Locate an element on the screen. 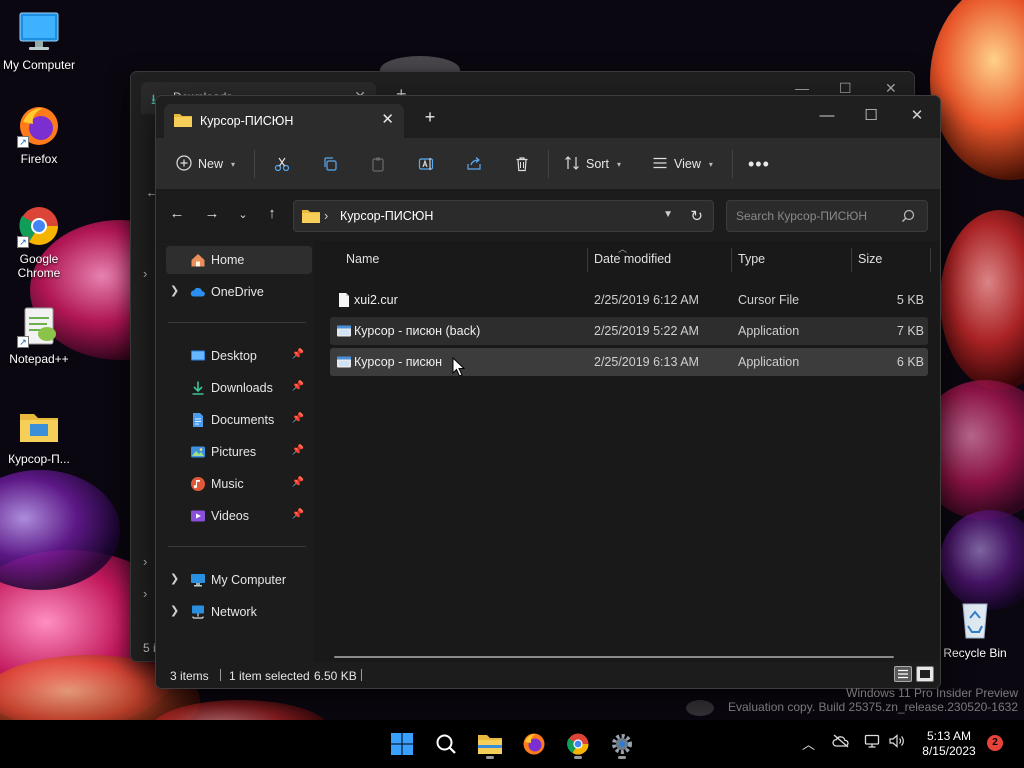 The height and width of the screenshot is (768, 1024). up-arrow-icon: ↑ is located at coordinates (272, 213).